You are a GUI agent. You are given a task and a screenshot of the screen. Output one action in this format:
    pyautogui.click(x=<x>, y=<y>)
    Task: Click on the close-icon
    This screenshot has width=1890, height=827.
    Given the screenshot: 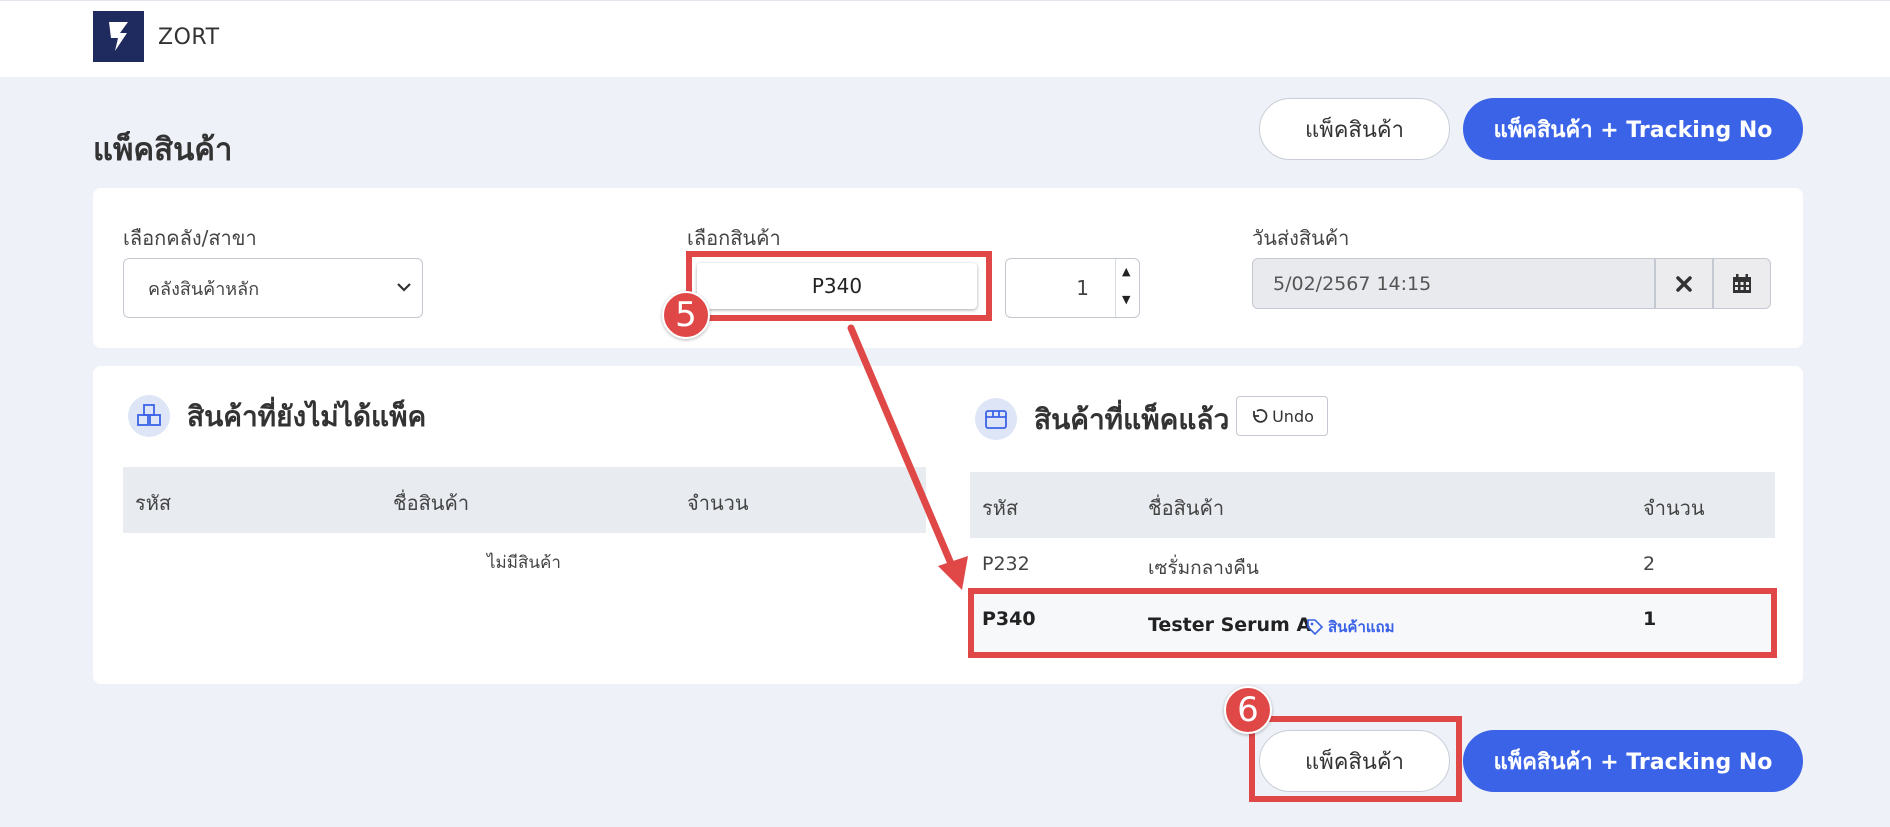 What is the action you would take?
    pyautogui.click(x=1684, y=283)
    